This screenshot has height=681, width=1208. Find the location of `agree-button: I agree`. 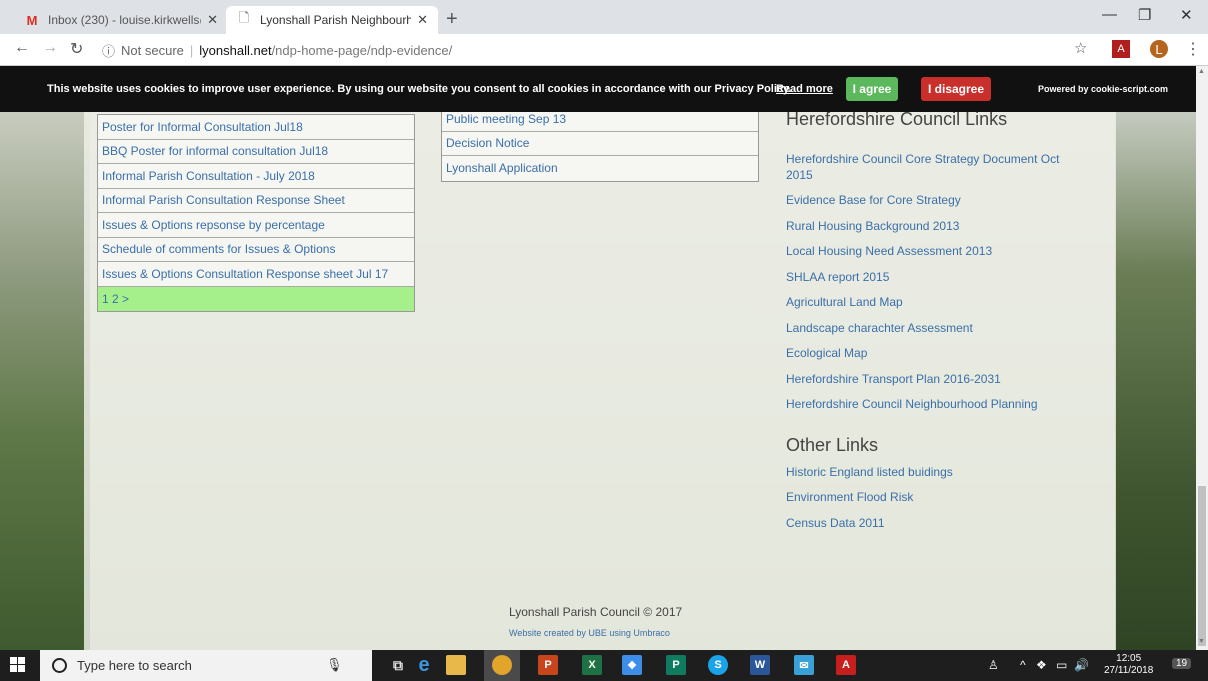

agree-button: I agree is located at coordinates (872, 89).